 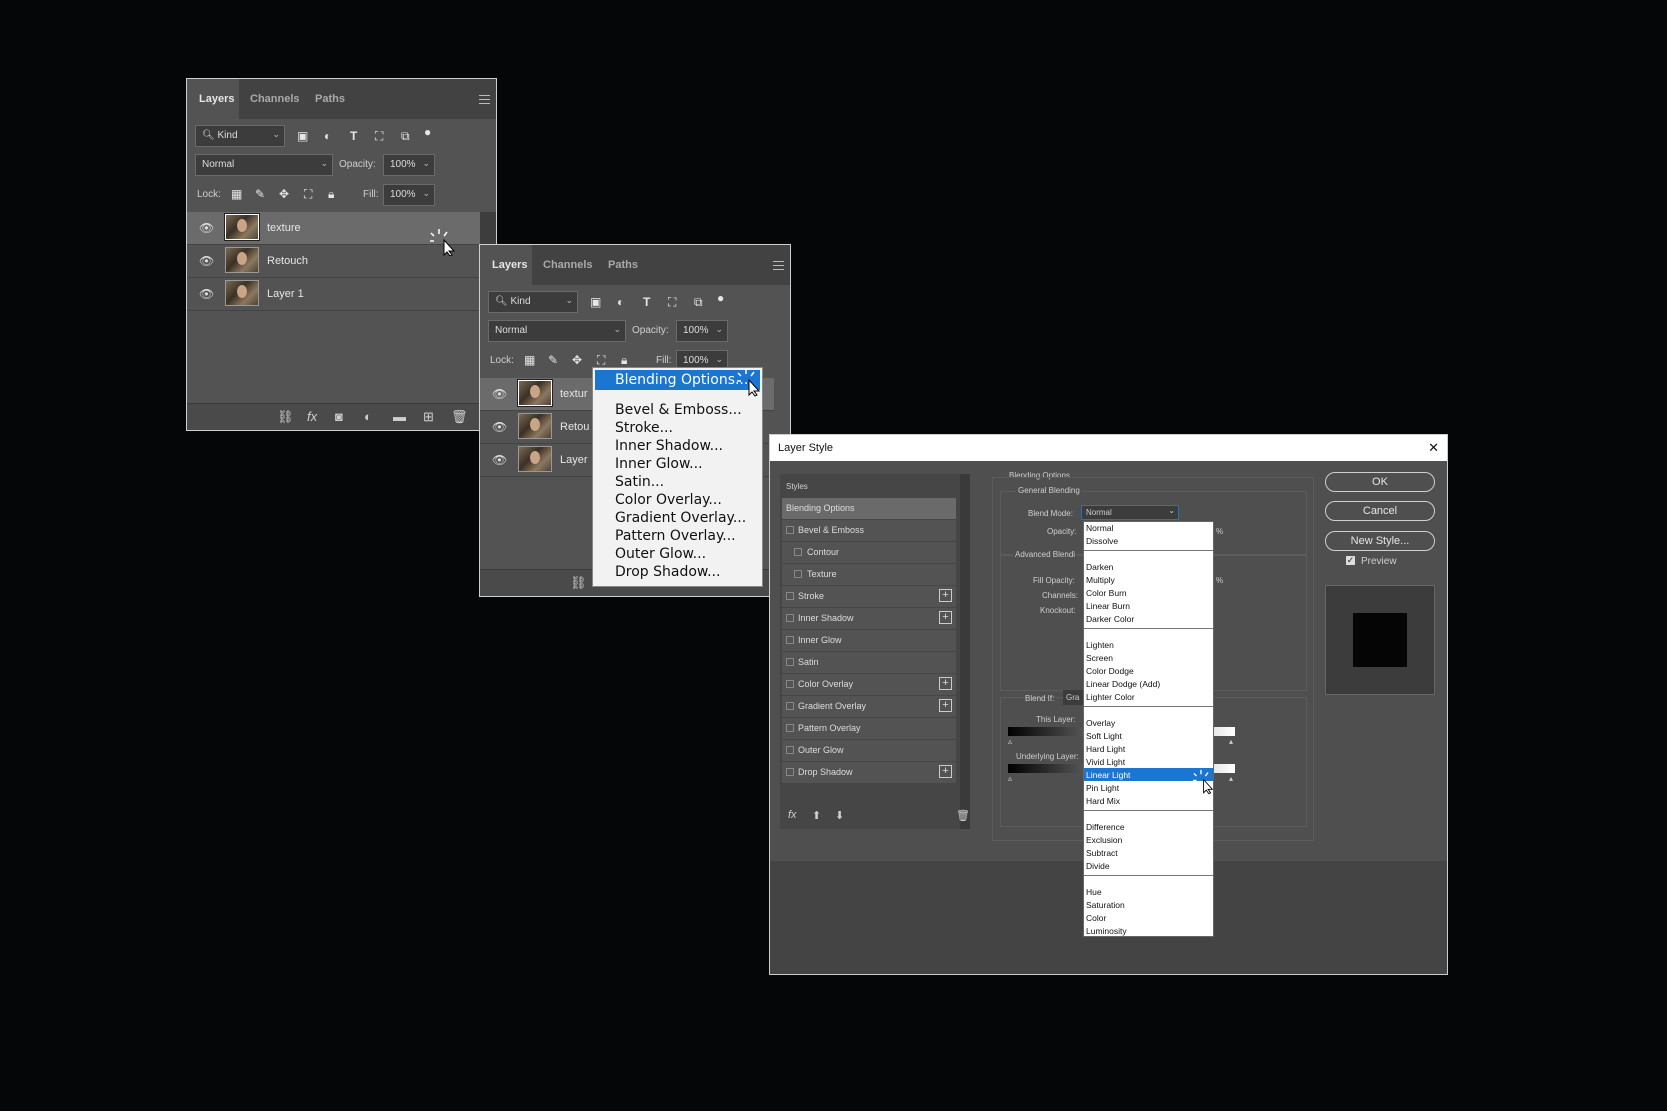 I want to click on blend-option-darken: Darken, so click(x=1099, y=567).